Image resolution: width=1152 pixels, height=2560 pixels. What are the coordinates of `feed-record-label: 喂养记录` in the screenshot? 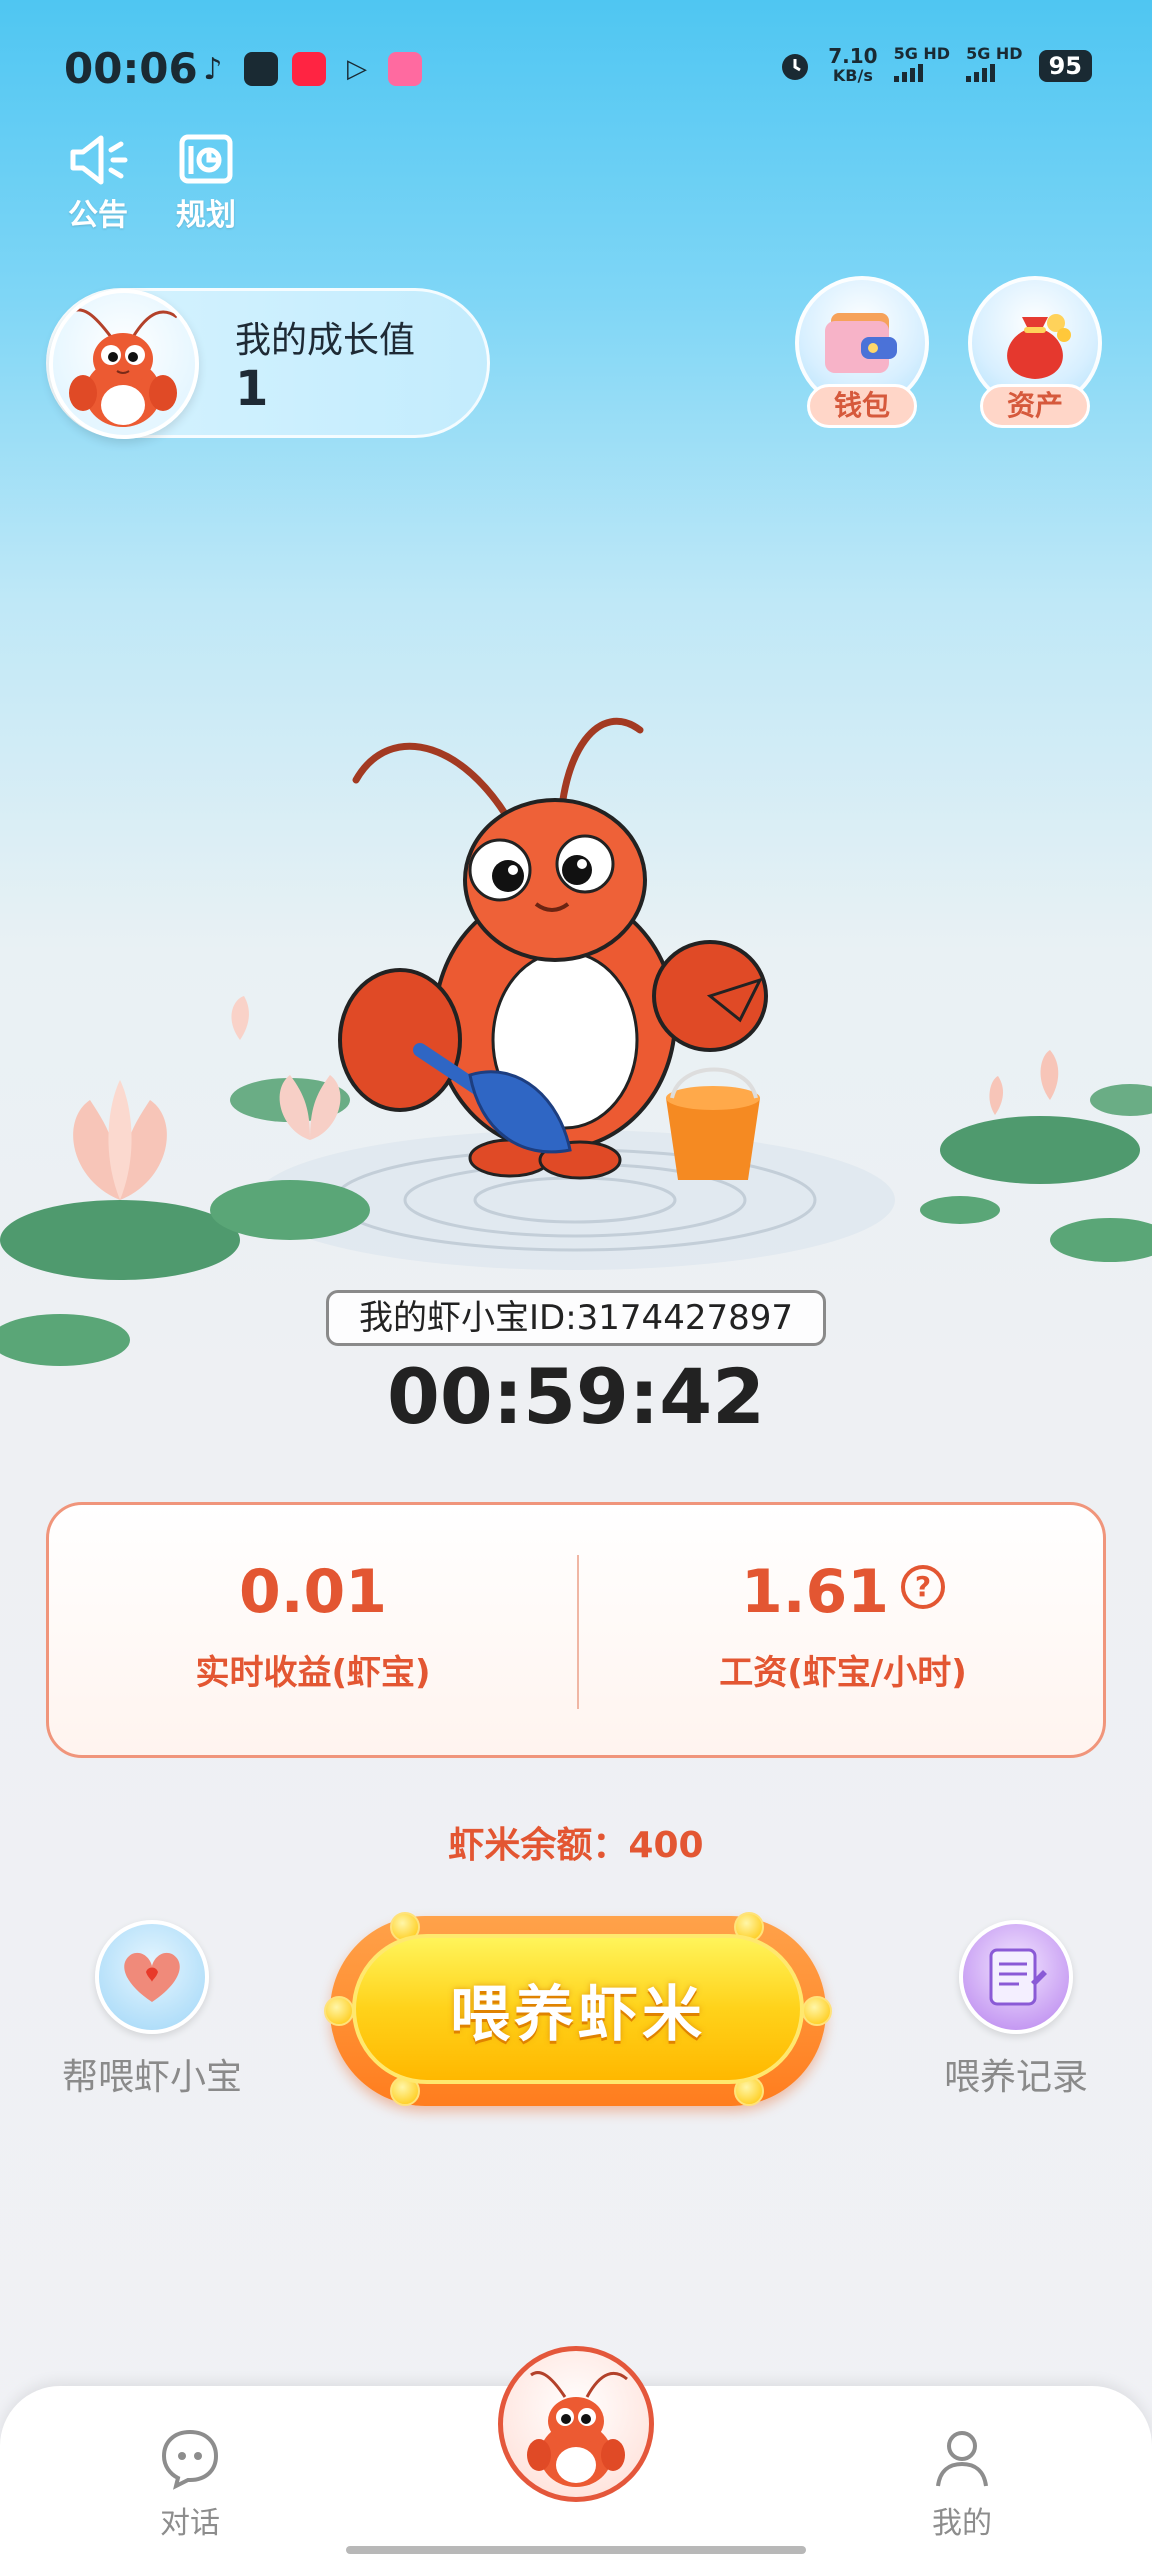 It's located at (1015, 2077).